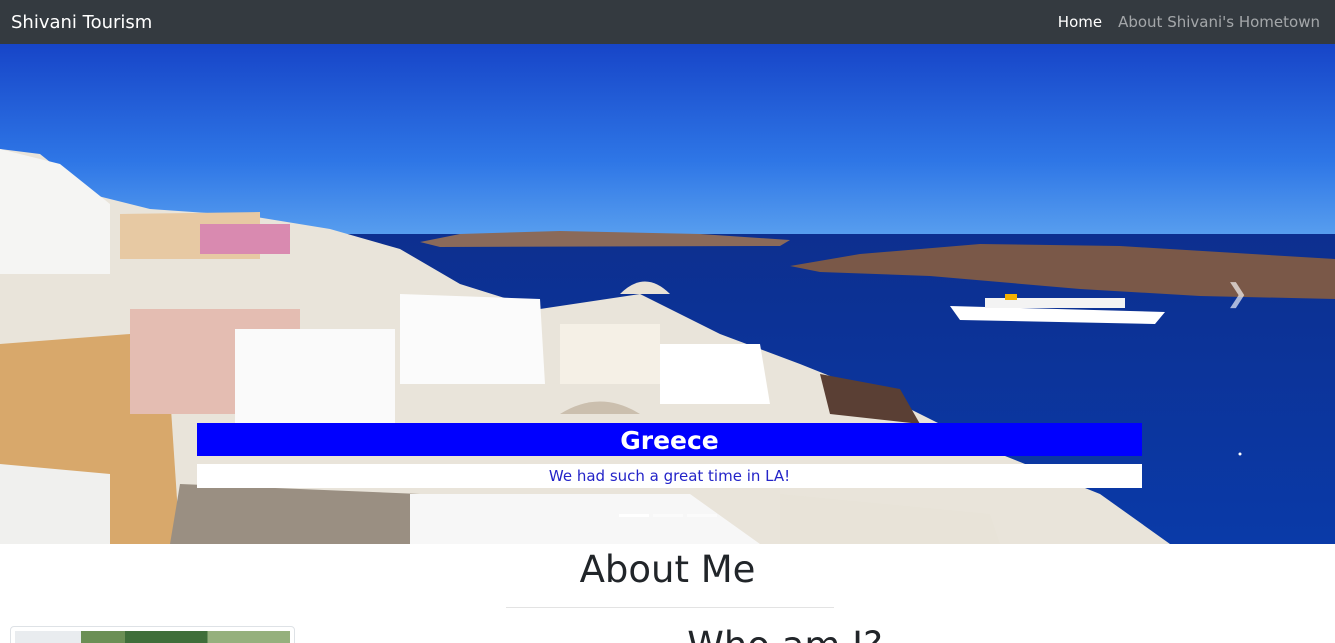 The width and height of the screenshot is (1335, 643). I want to click on slide-title: Greece, so click(669, 439).